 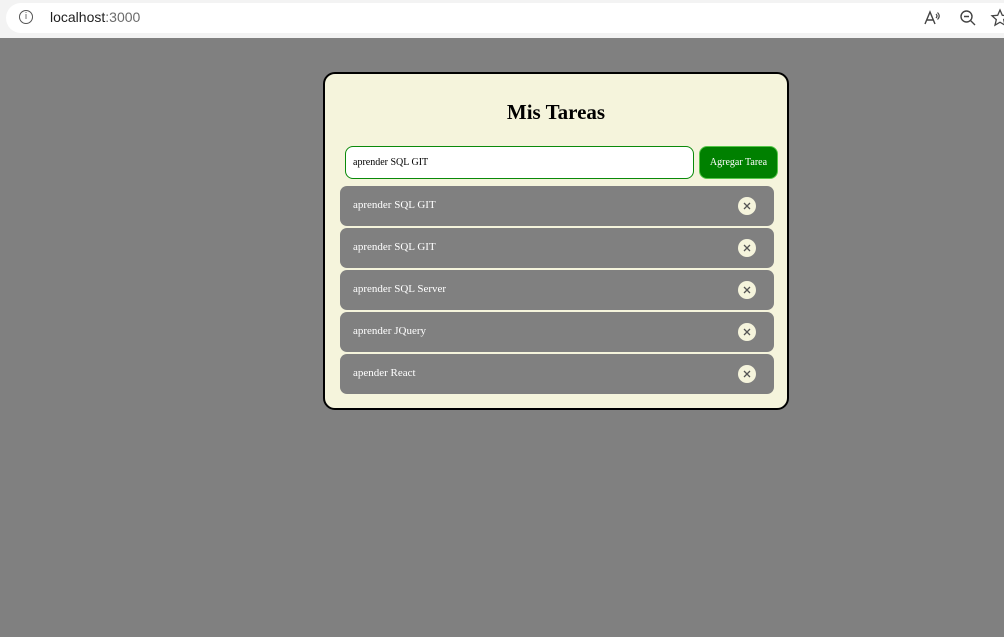 I want to click on task-text: aprender SQL Server, so click(x=400, y=289).